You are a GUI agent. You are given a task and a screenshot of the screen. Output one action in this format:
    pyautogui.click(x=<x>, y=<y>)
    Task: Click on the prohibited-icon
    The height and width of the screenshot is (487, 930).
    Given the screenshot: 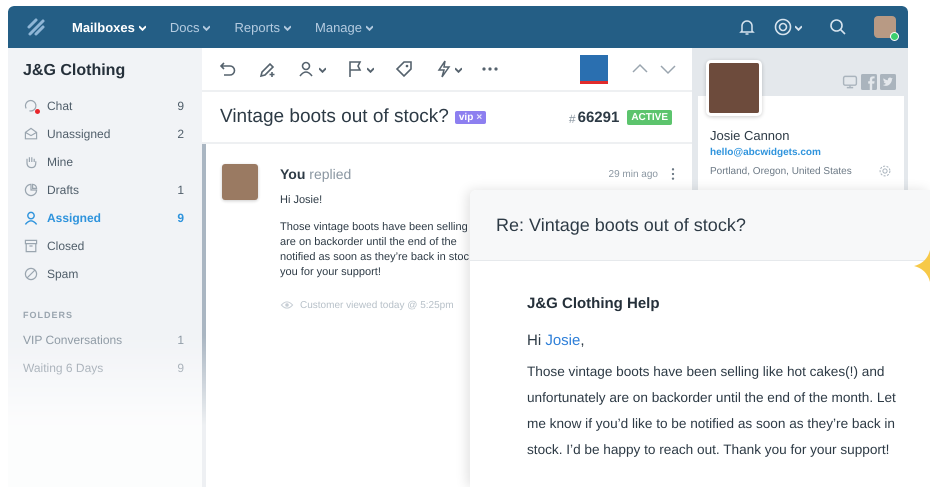 What is the action you would take?
    pyautogui.click(x=31, y=274)
    